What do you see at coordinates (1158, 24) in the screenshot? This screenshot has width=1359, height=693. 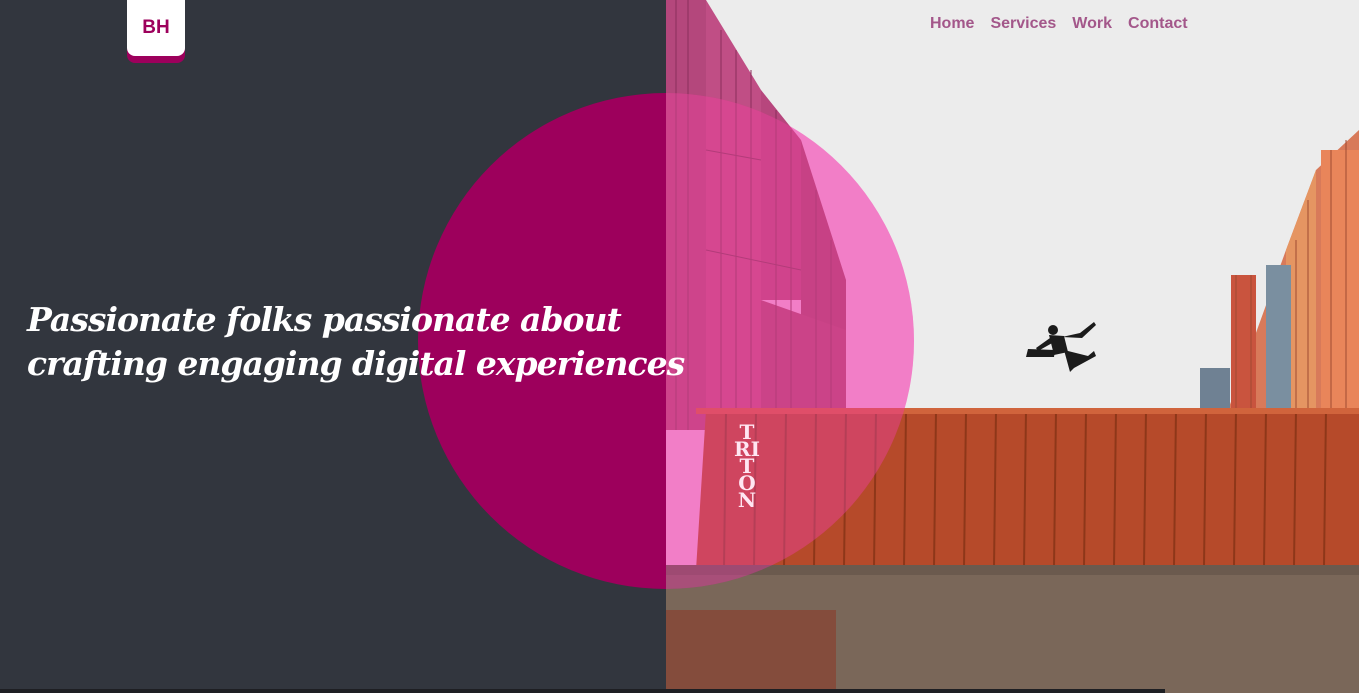 I see `nav-link-contact: Contact` at bounding box center [1158, 24].